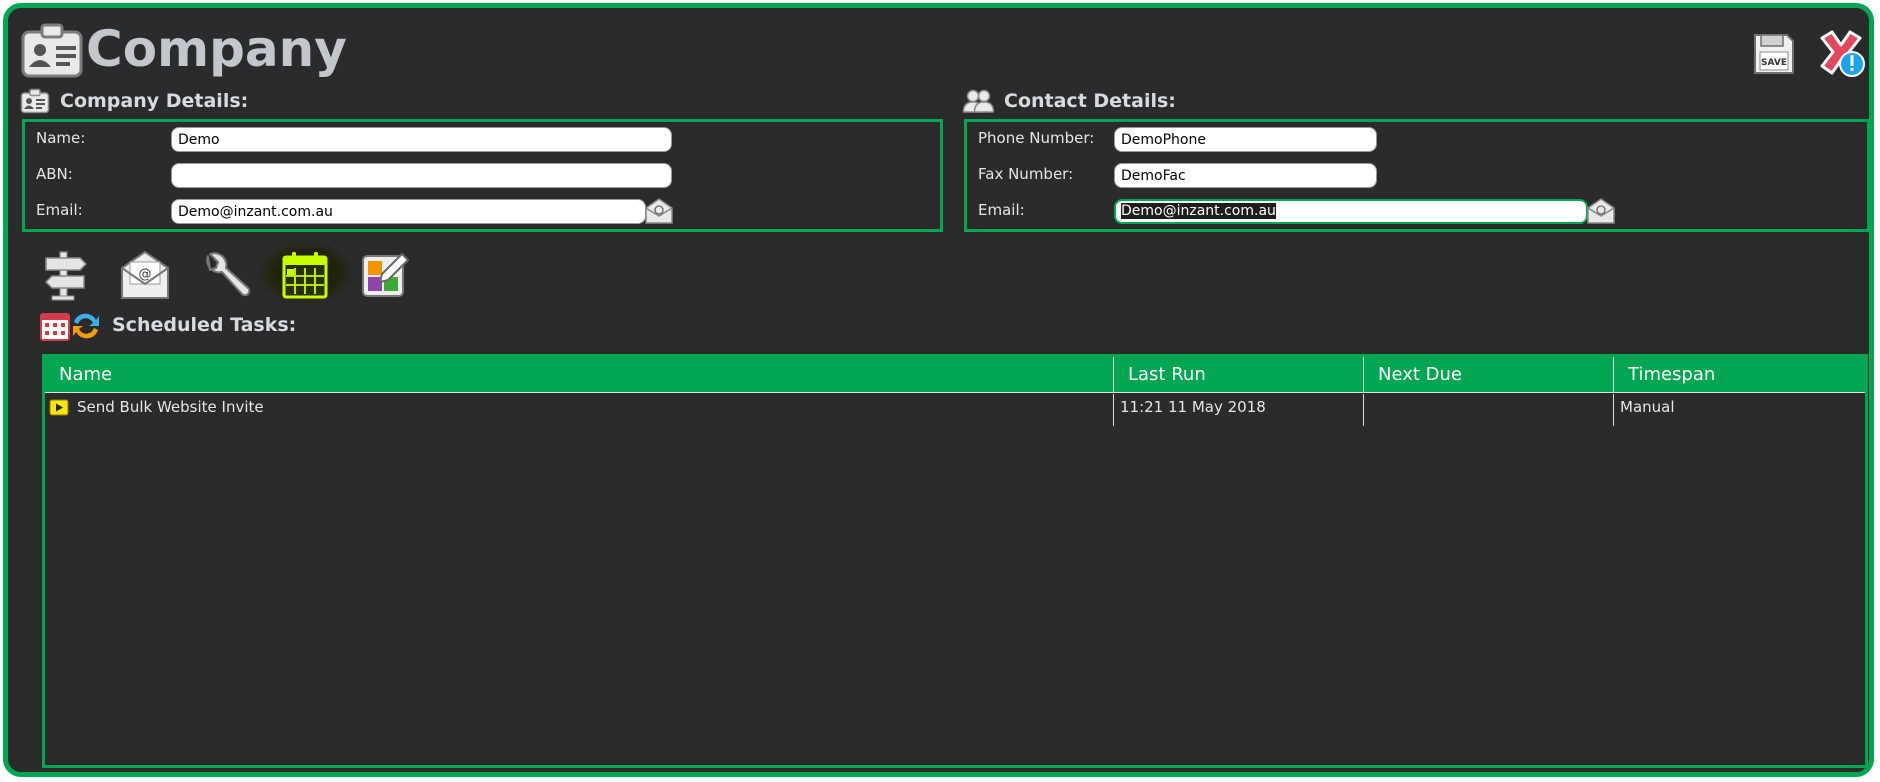  I want to click on column-header-next-due: Next Due, so click(1413, 375).